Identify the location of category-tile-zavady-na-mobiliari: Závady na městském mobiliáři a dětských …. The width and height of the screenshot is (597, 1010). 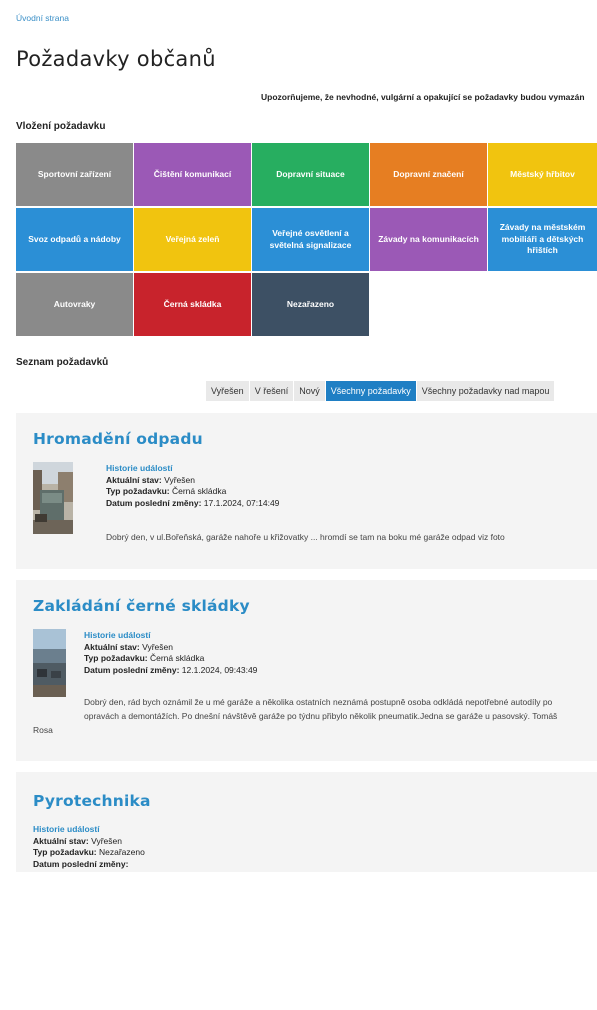
(542, 239).